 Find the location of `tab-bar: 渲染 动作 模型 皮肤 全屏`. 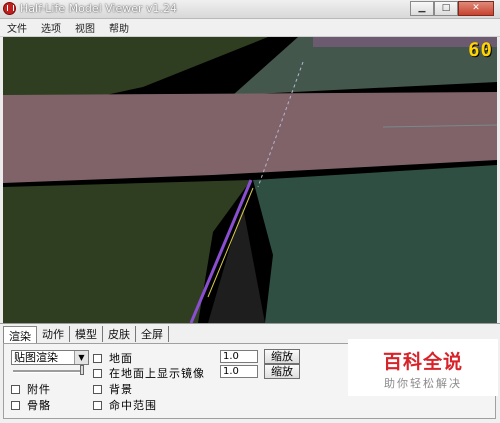

tab-bar: 渲染 动作 模型 皮肤 全屏 is located at coordinates (86, 335).